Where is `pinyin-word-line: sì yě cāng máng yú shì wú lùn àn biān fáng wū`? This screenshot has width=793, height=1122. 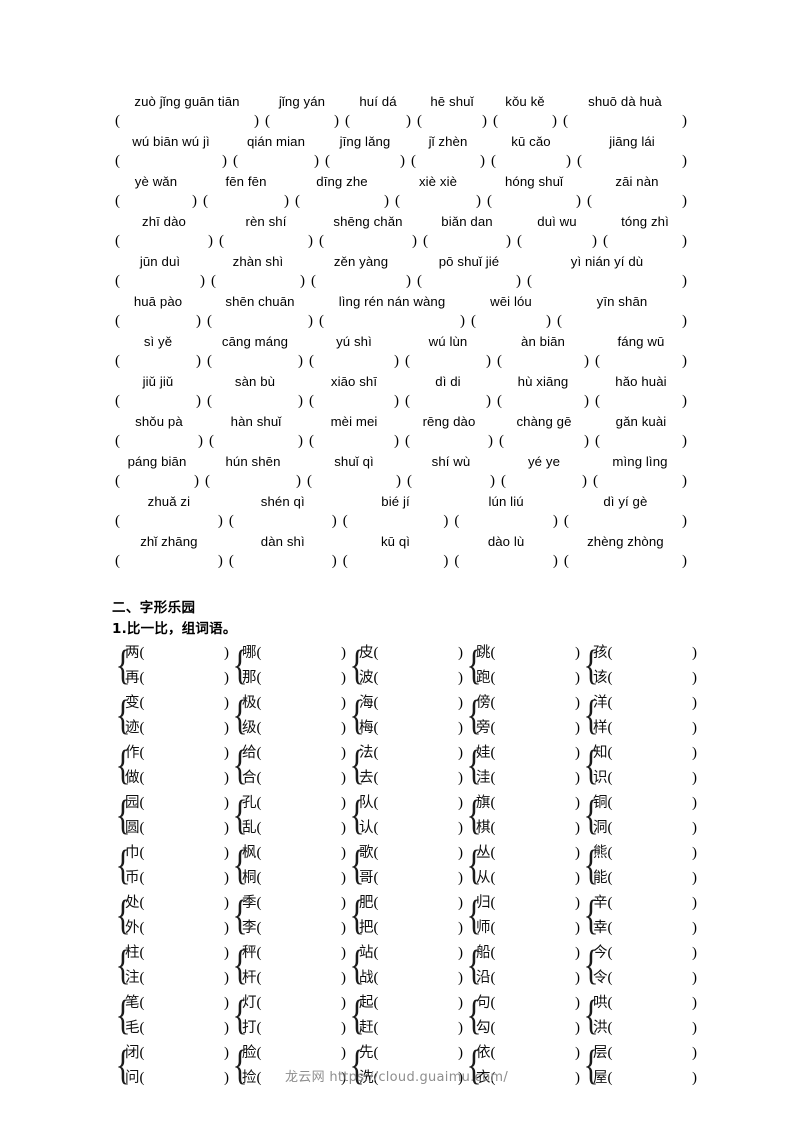 pinyin-word-line: sì yě cāng máng yú shì wú lùn àn biān fáng wū is located at coordinates (401, 341).